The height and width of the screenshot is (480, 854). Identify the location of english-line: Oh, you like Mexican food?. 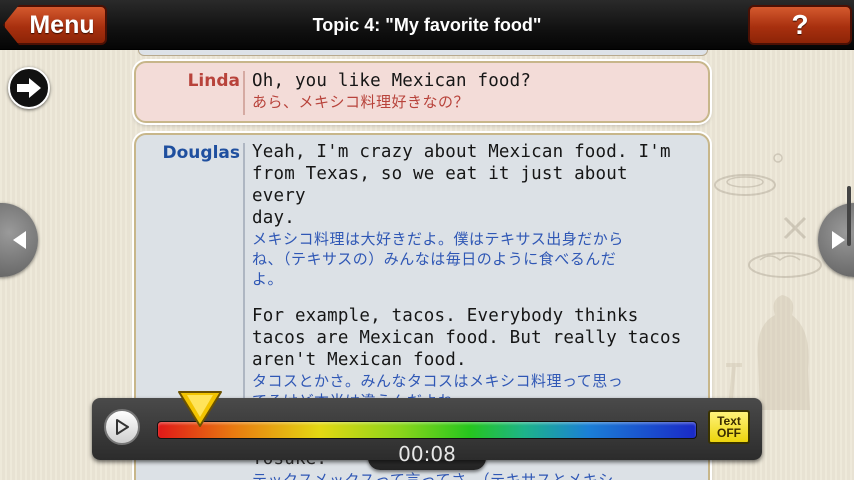
(392, 81).